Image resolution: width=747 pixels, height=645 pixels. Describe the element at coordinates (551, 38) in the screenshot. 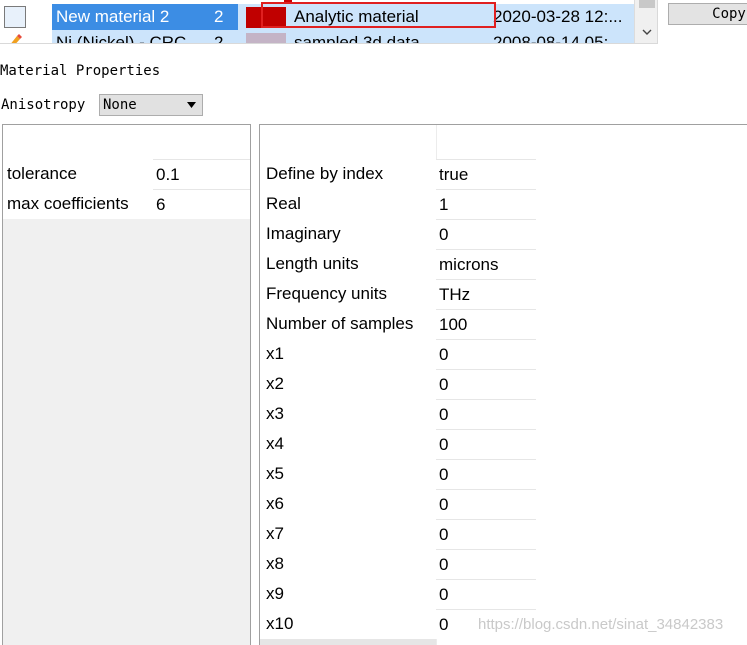

I see `material-date: 2008-08-14 05:` at that location.